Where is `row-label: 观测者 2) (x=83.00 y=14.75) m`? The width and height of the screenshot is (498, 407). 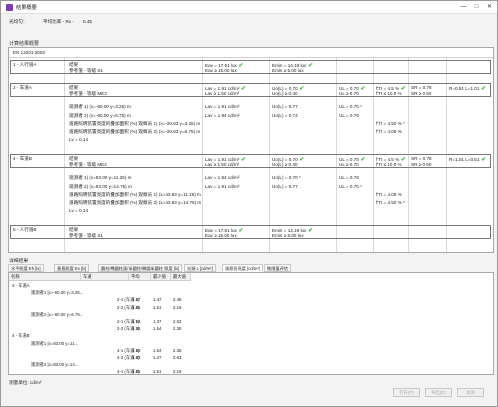
row-label: 观测者 2) (x=83.00 y=14.75) m is located at coordinates (100, 187).